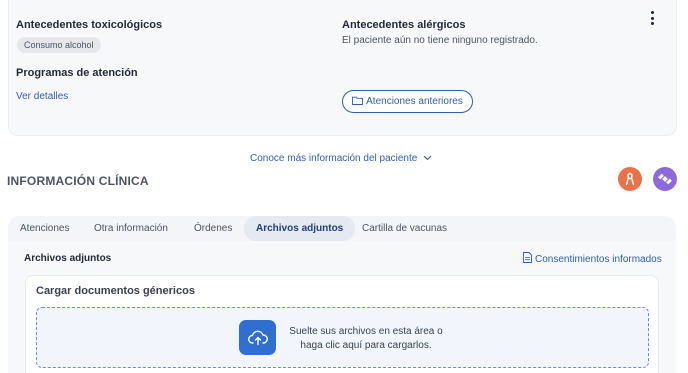 This screenshot has width=688, height=373. Describe the element at coordinates (213, 228) in the screenshot. I see `tab-ordenes: Órdenes` at that location.